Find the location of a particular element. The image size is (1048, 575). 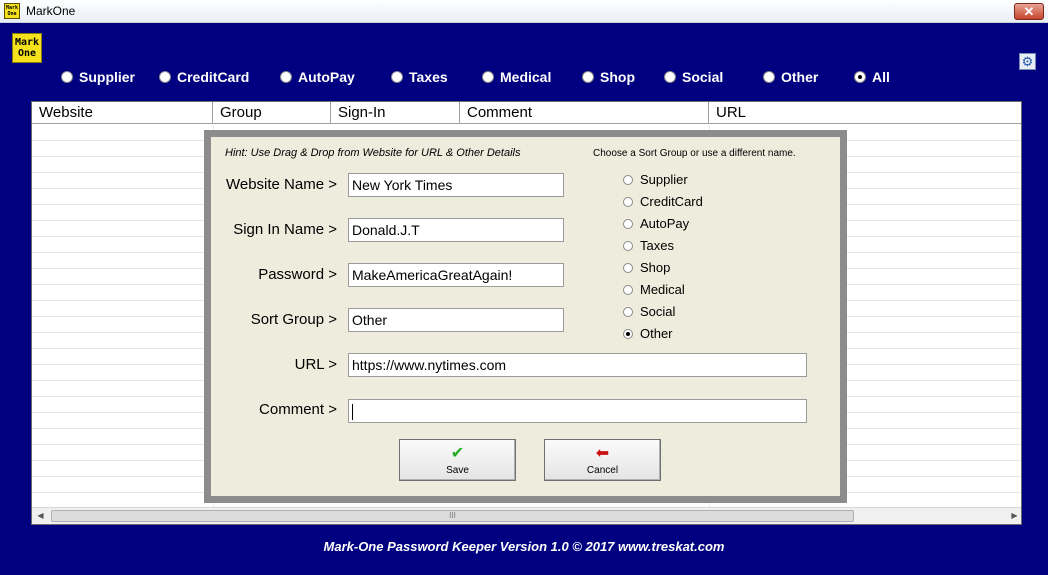

group-option-social: Social is located at coordinates (649, 311).